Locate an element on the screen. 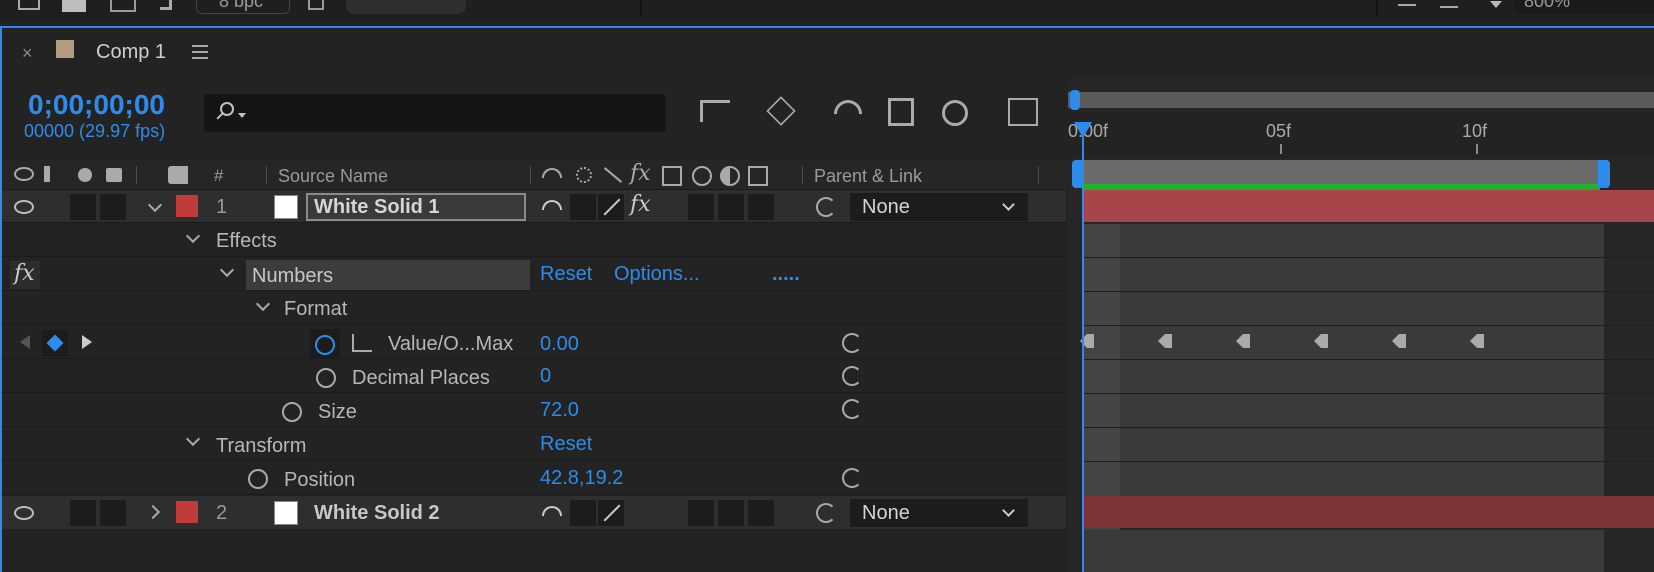 This screenshot has width=1654, height=572. column-source-name: Source Name is located at coordinates (333, 176).